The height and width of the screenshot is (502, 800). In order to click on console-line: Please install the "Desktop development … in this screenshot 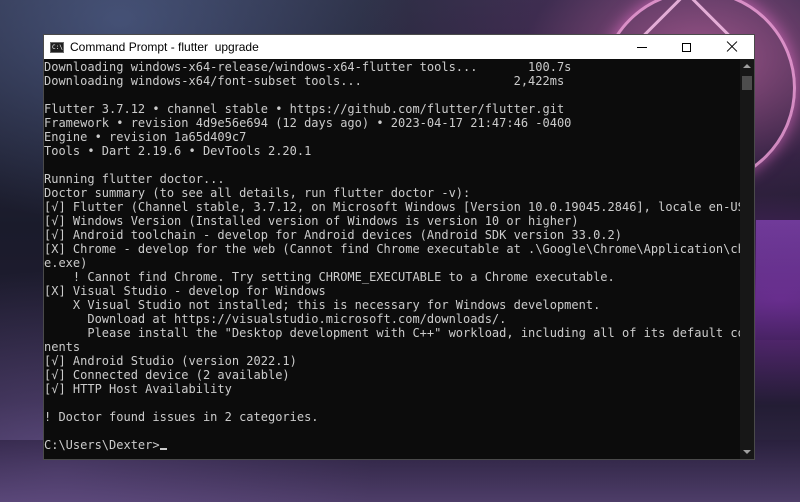, I will do `click(392, 333)`.